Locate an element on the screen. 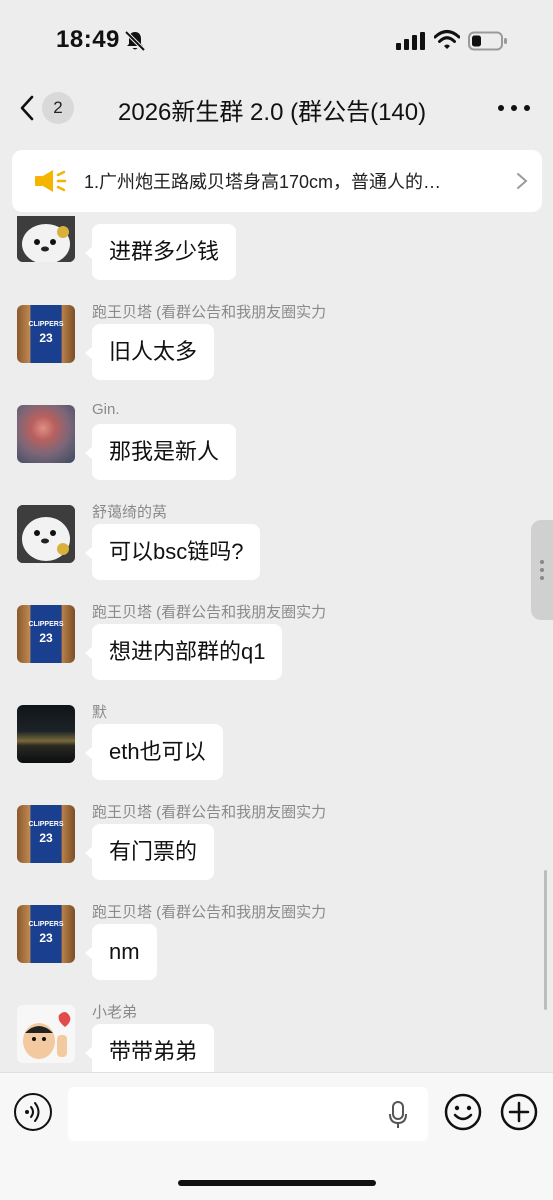  more-options-button is located at coordinates (514, 108).